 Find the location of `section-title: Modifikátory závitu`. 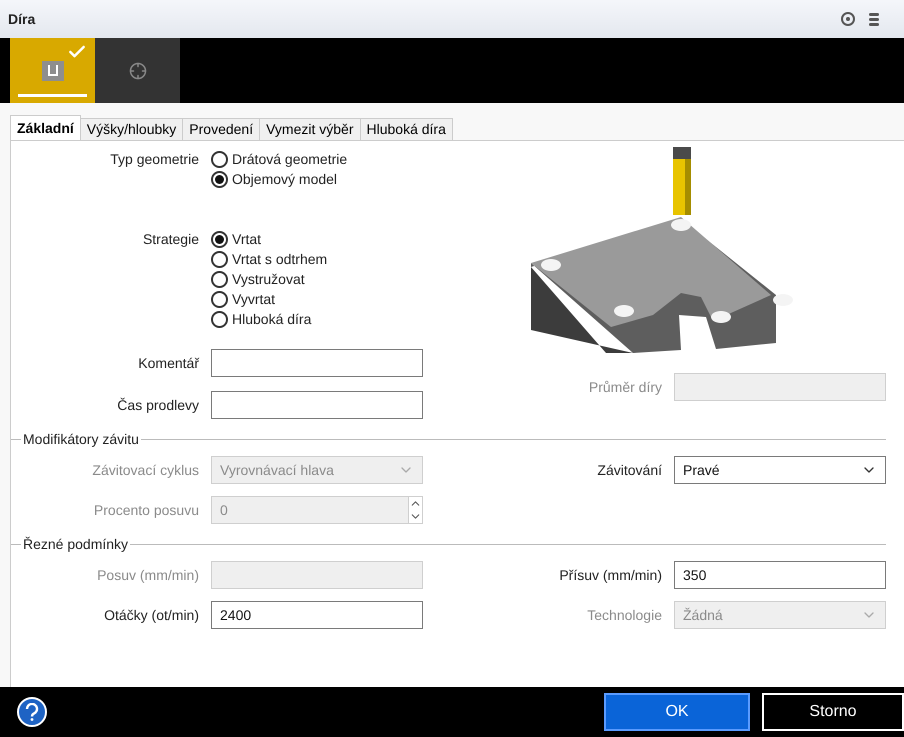

section-title: Modifikátory závitu is located at coordinates (81, 439).